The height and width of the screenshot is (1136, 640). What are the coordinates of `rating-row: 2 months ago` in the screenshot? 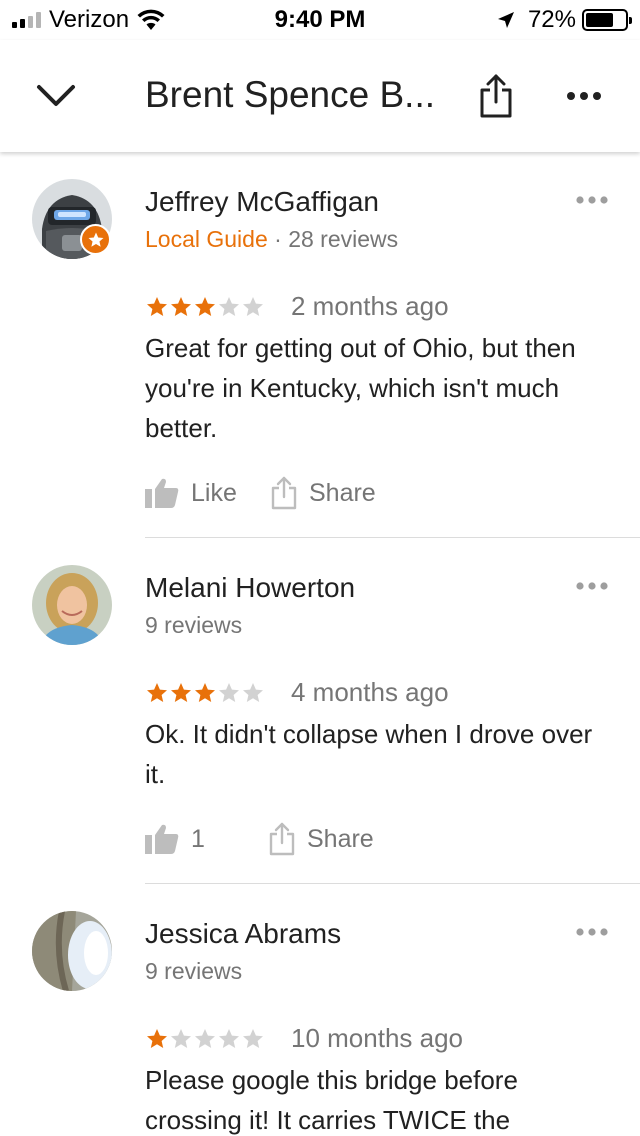 It's located at (297, 306).